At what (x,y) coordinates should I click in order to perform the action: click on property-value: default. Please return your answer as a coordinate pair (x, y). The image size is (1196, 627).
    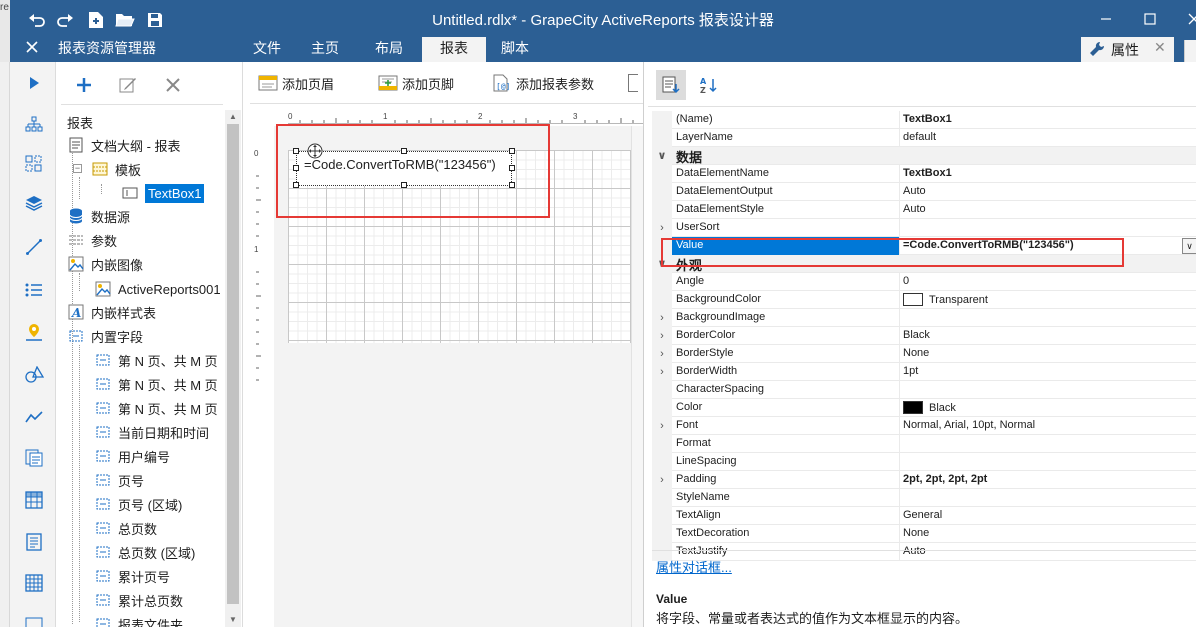
    Looking at the image, I should click on (919, 137).